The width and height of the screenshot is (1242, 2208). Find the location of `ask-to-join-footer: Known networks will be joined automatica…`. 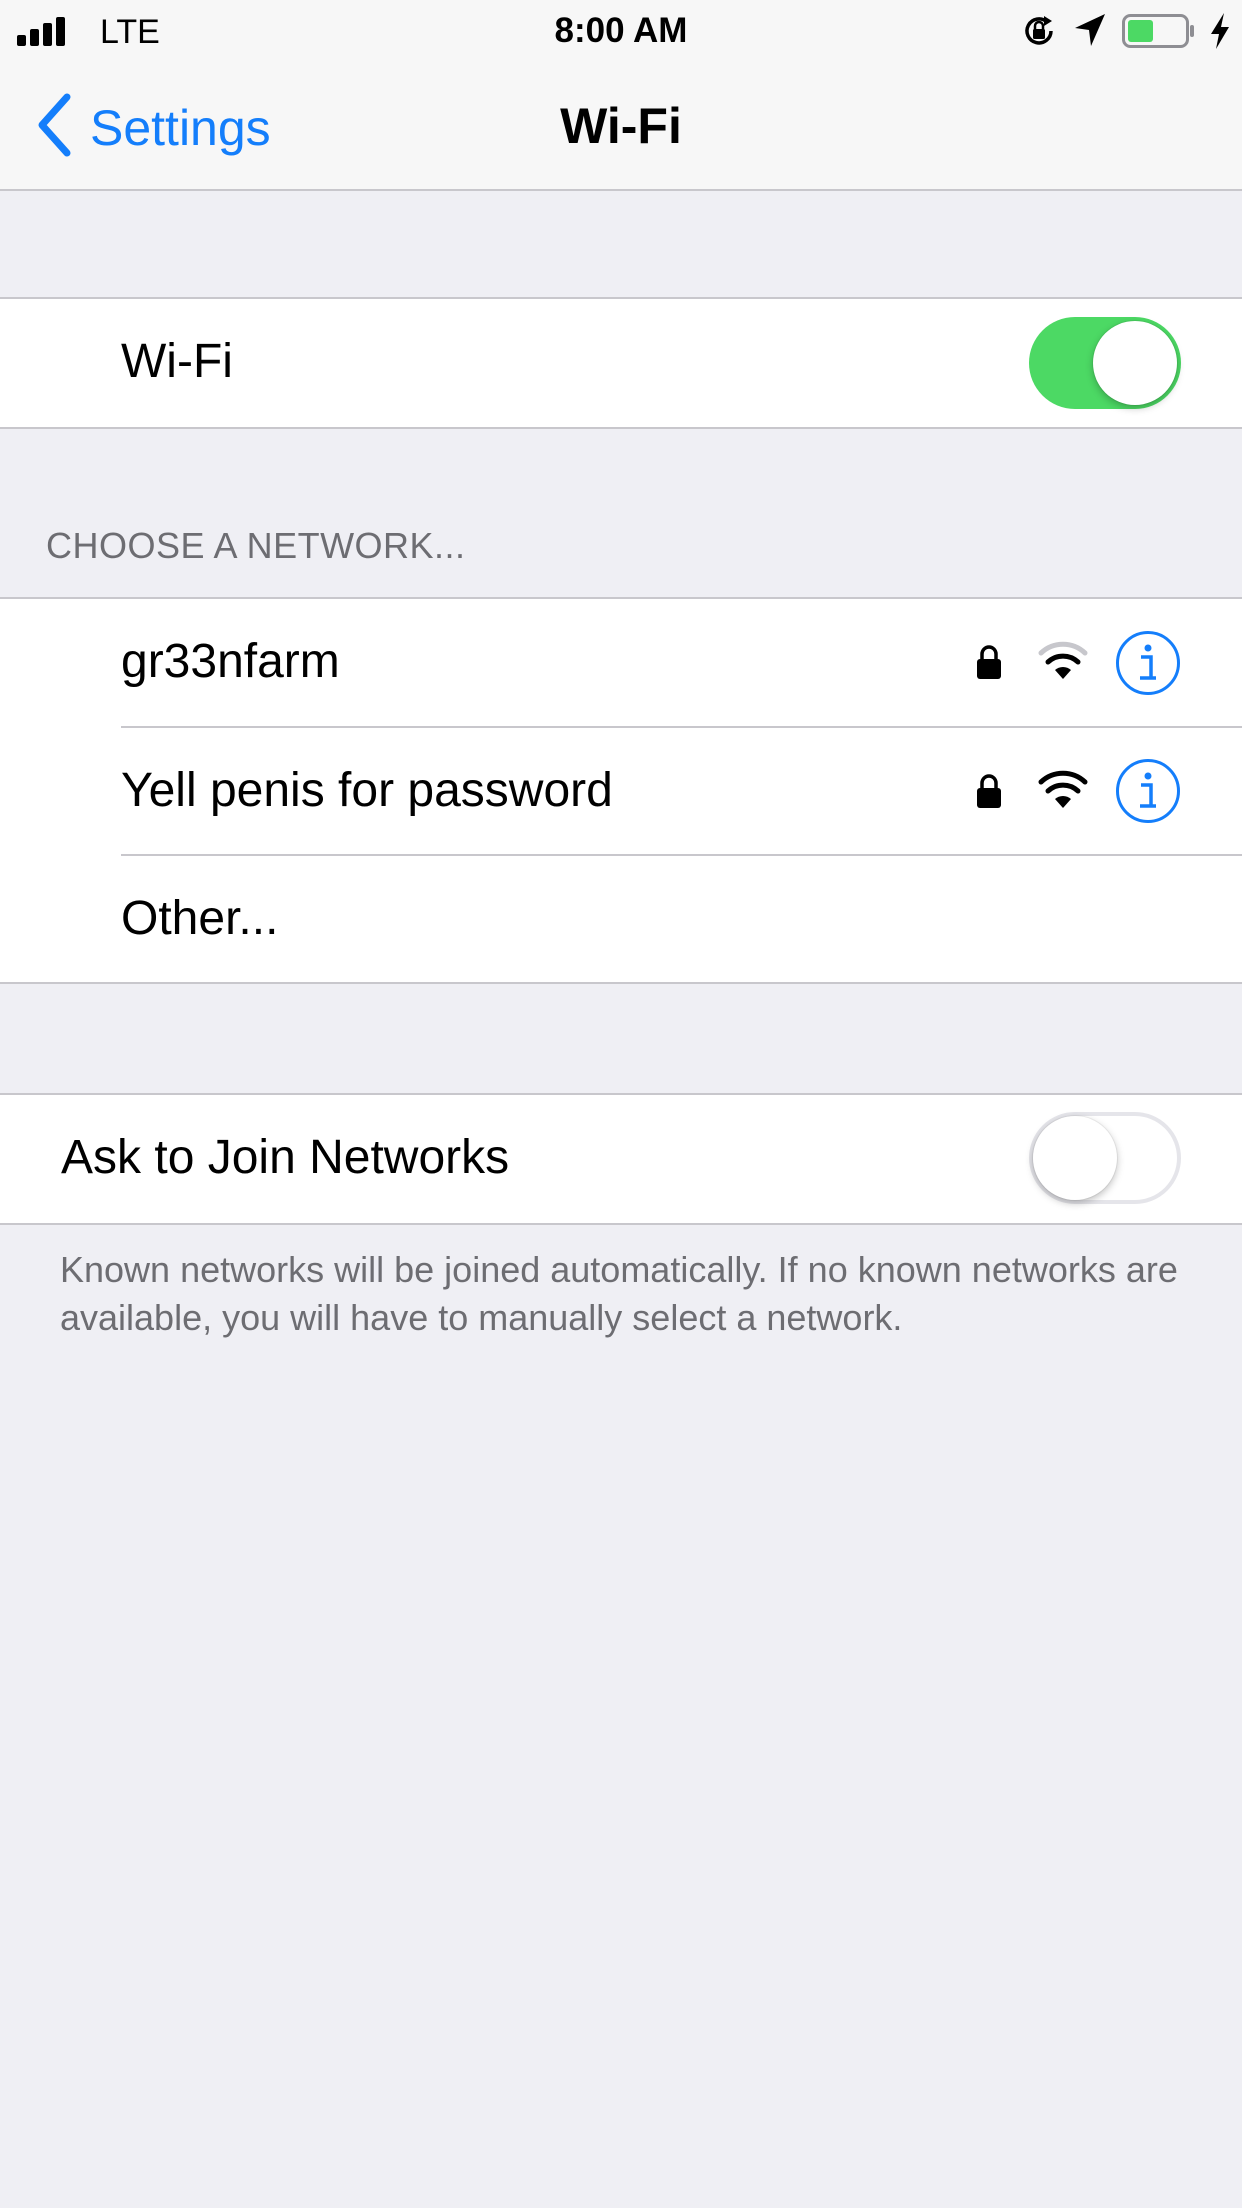

ask-to-join-footer: Known networks will be joined automatica… is located at coordinates (619, 1293).